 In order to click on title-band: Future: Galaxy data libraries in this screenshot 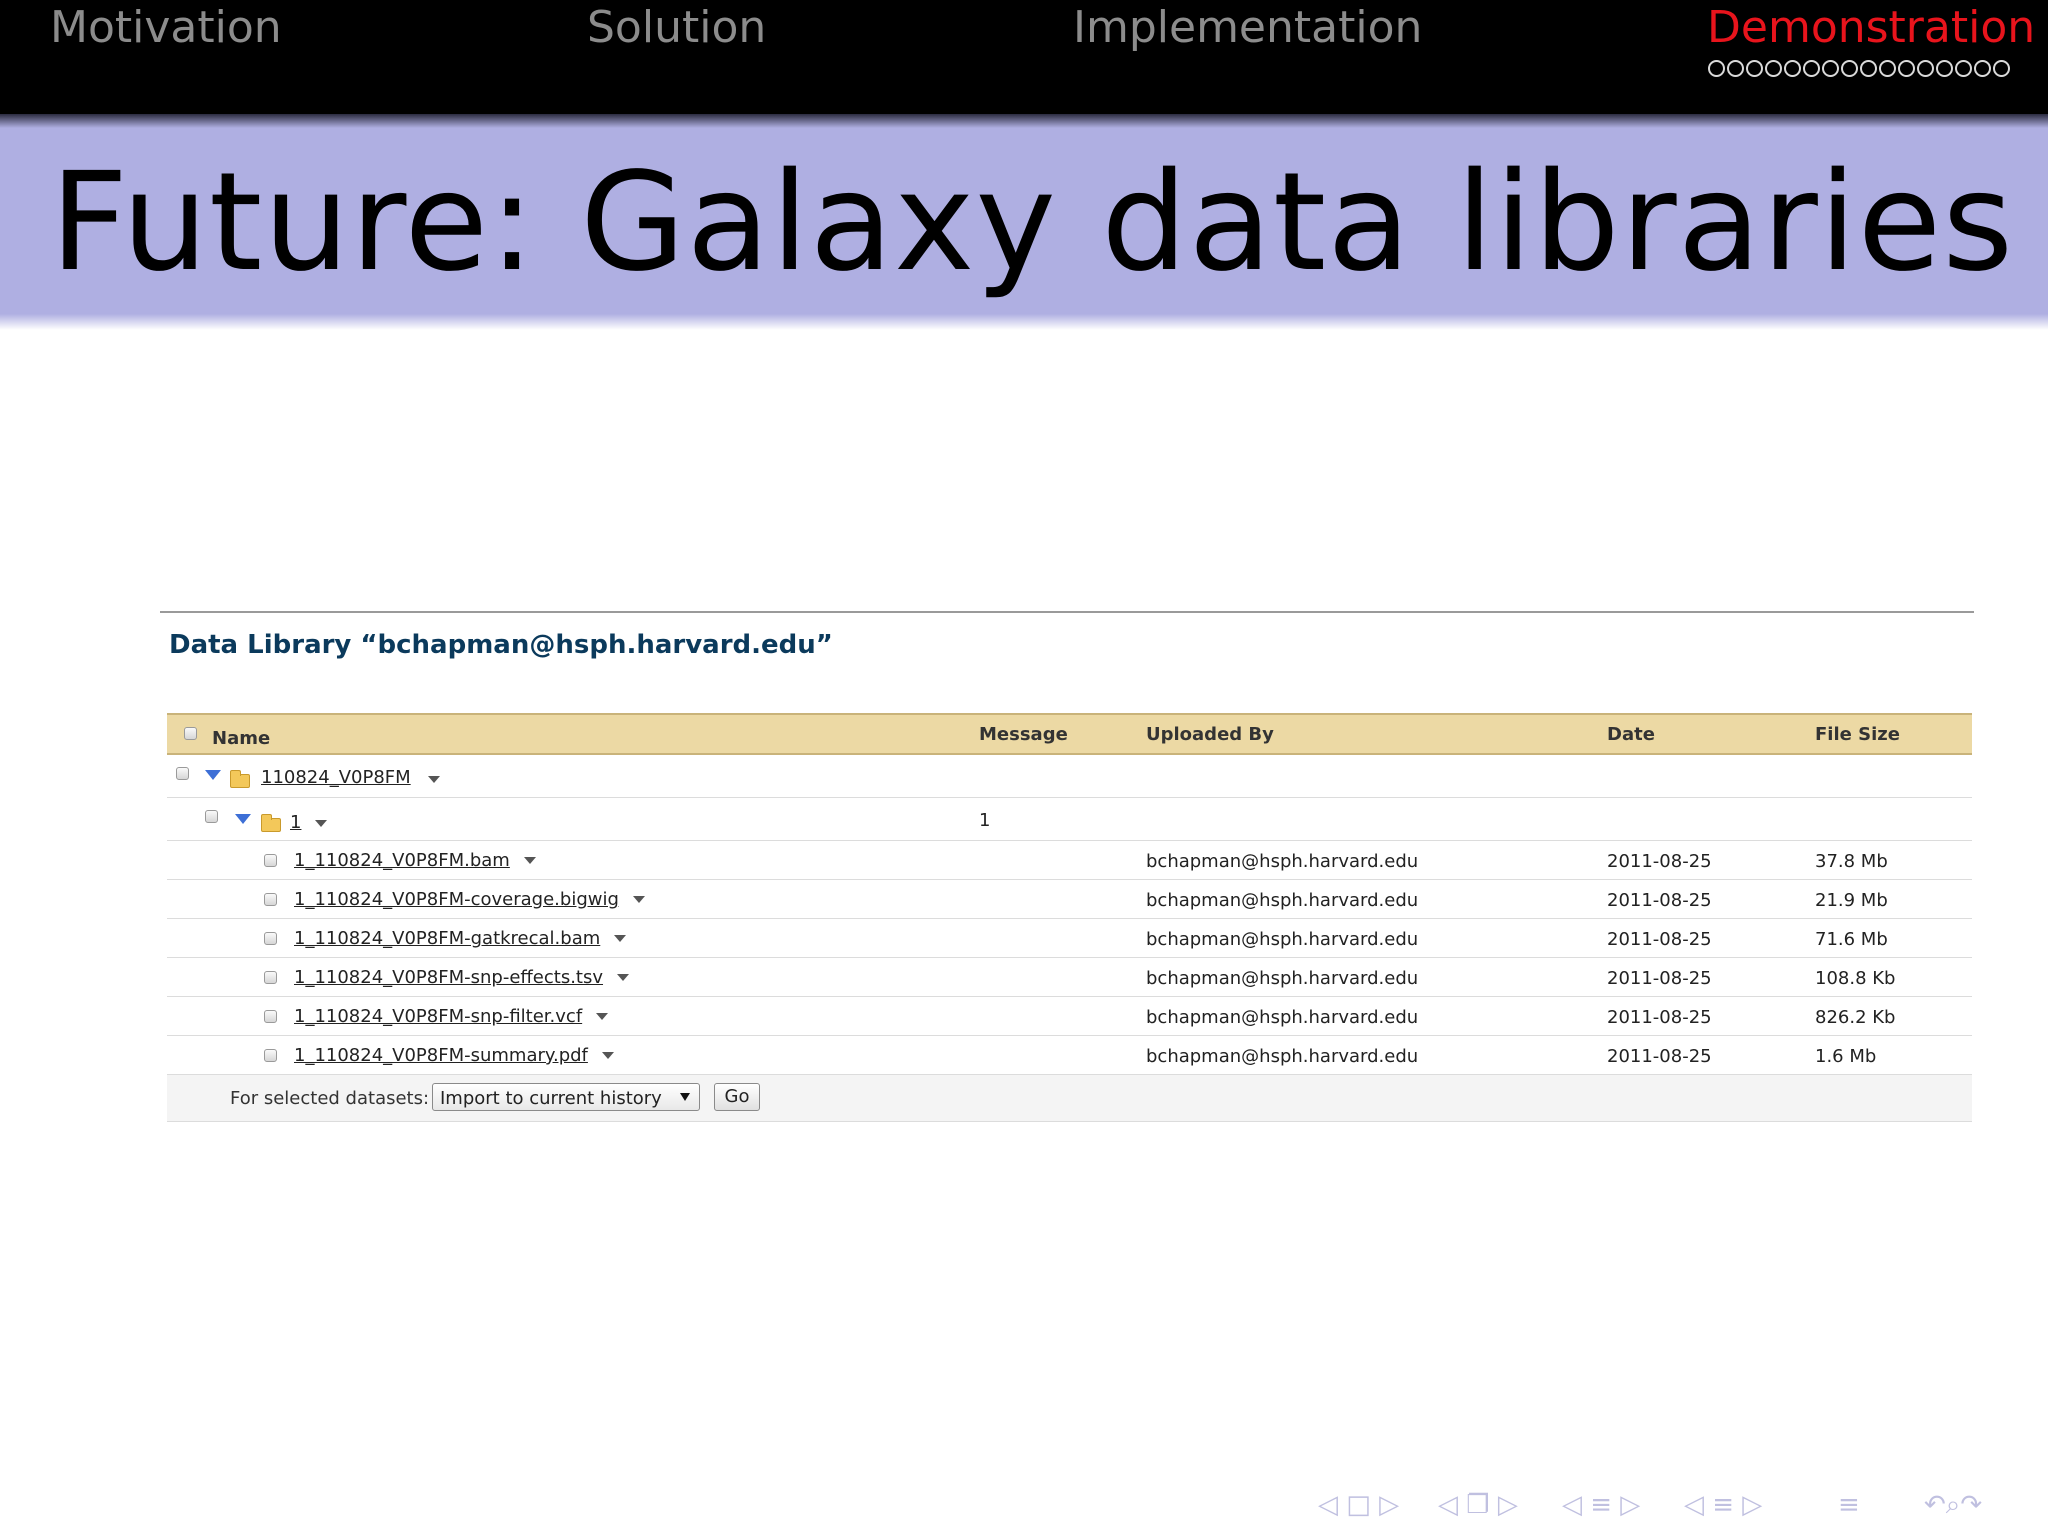, I will do `click(1024, 222)`.